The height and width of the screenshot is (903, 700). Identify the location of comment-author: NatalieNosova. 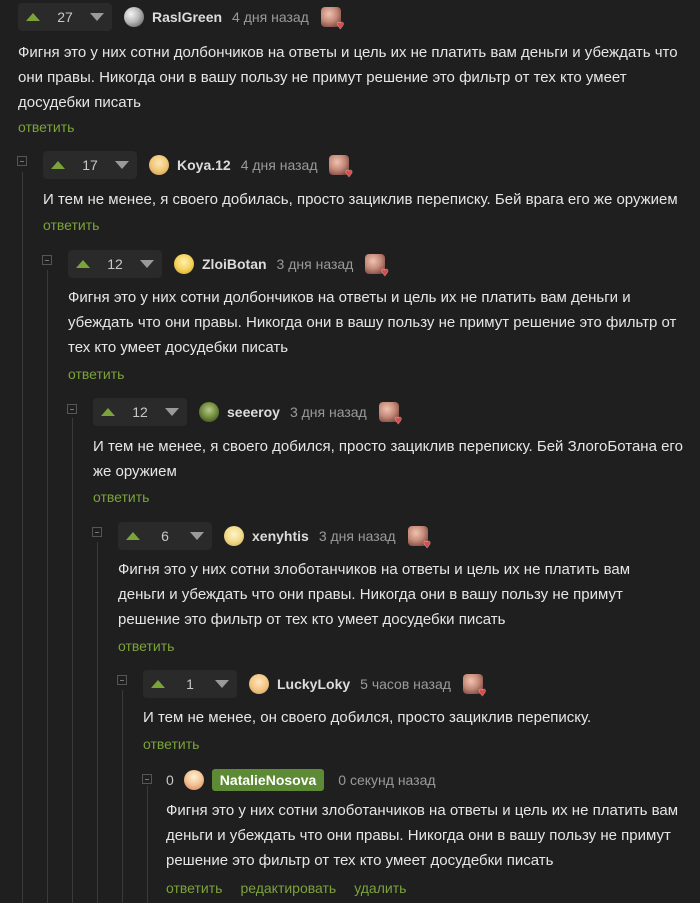
(268, 780).